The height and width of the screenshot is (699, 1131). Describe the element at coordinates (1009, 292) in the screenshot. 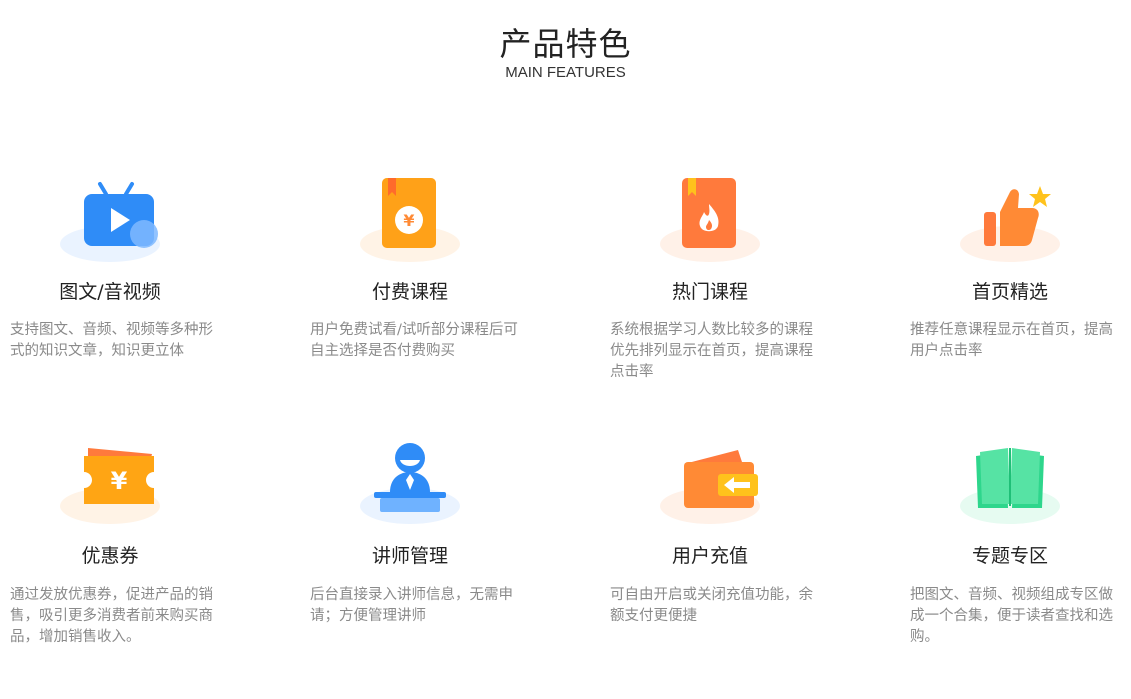

I see `feature-title: 首页精选` at that location.